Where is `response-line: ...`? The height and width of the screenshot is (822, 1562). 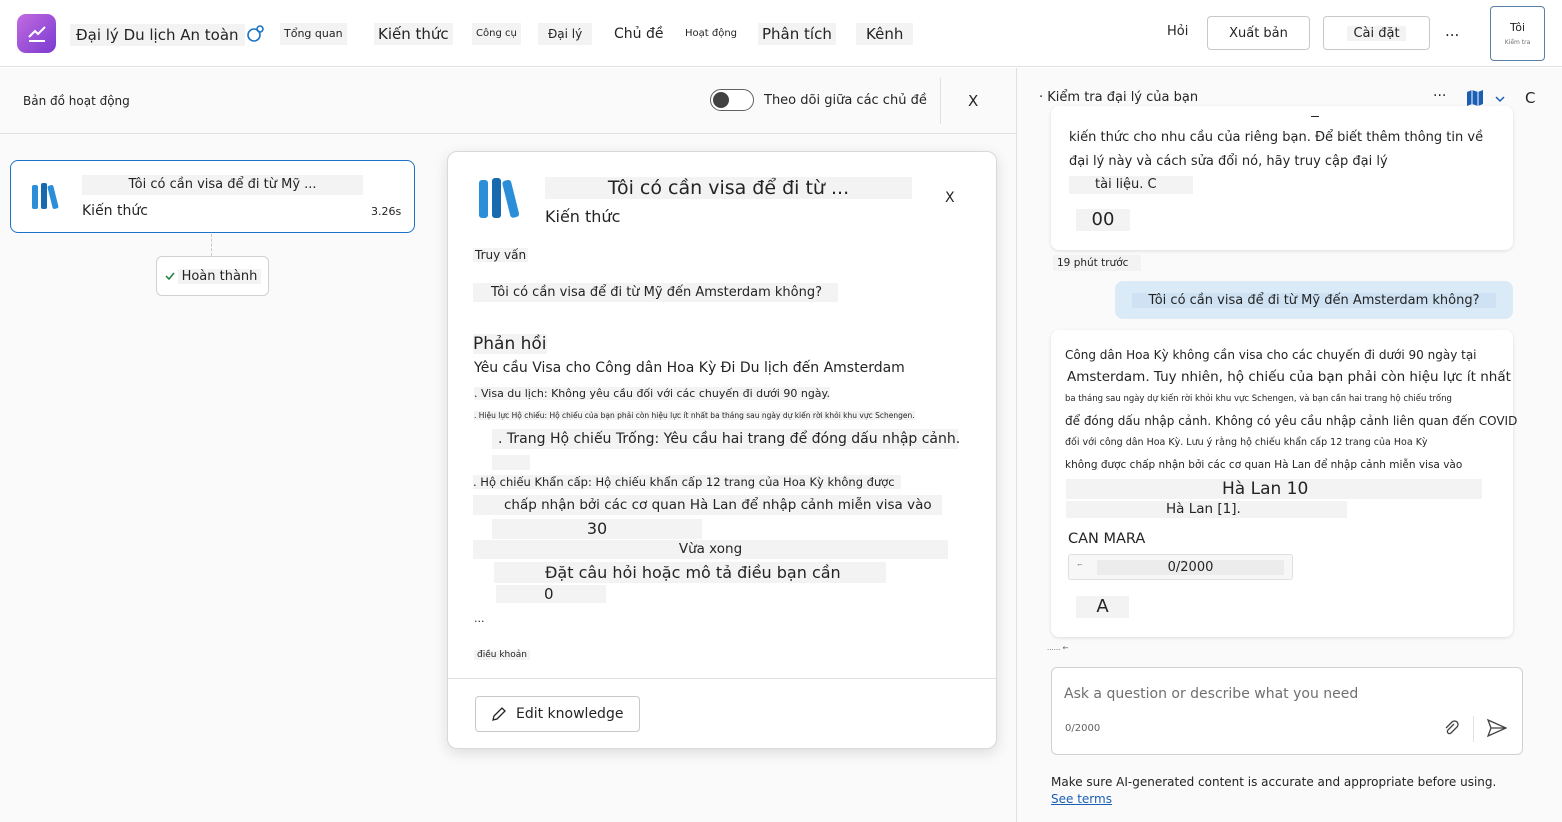
response-line: ... is located at coordinates (479, 618).